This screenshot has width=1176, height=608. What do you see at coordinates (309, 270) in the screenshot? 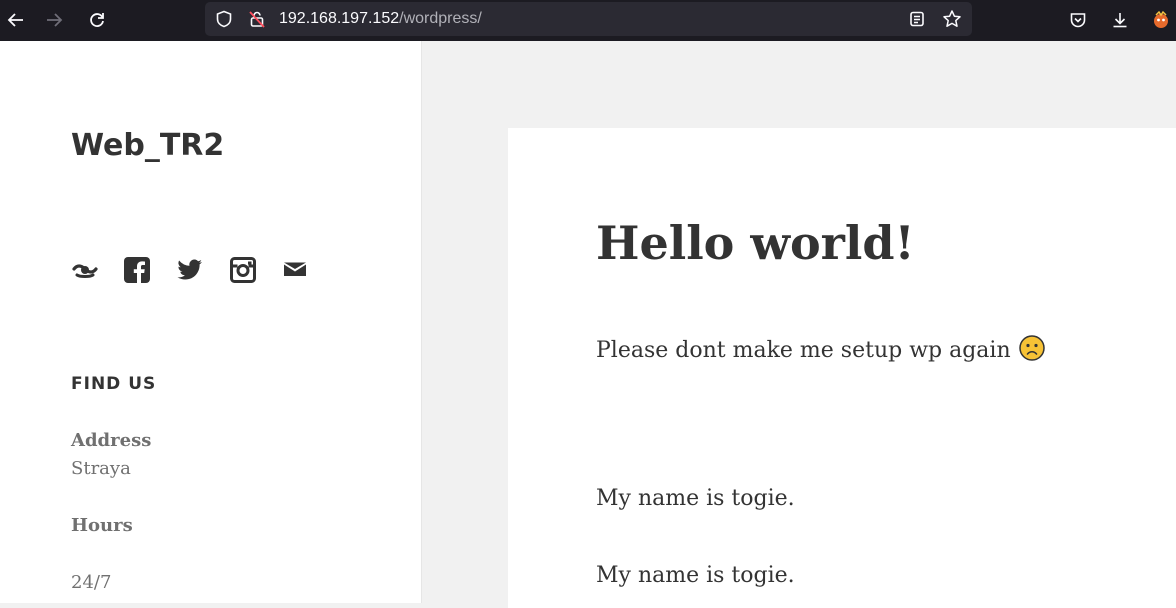
I see `mail-icon` at bounding box center [309, 270].